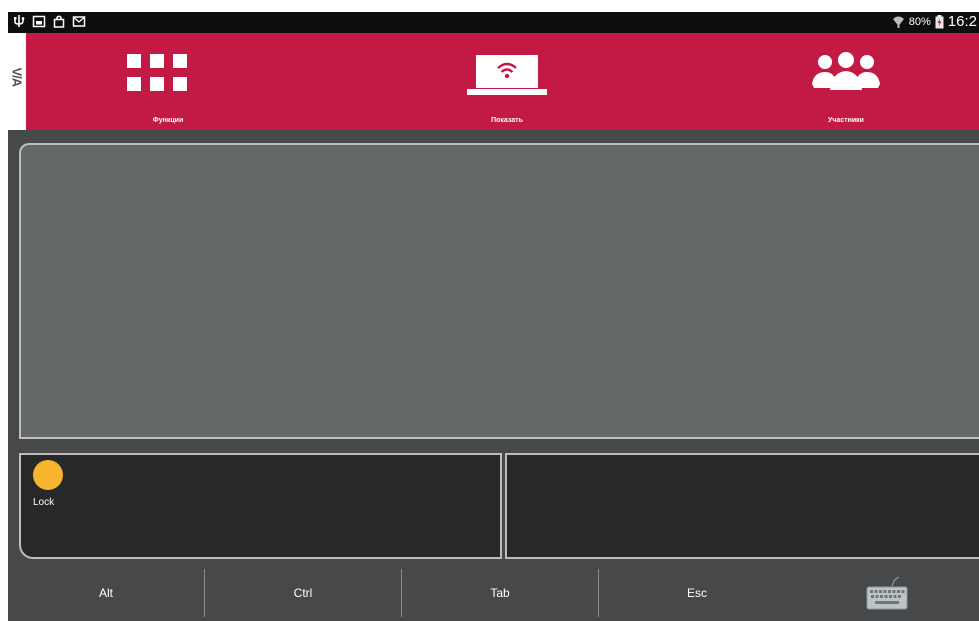 The height and width of the screenshot is (621, 979). I want to click on participants-icon, so click(846, 71).